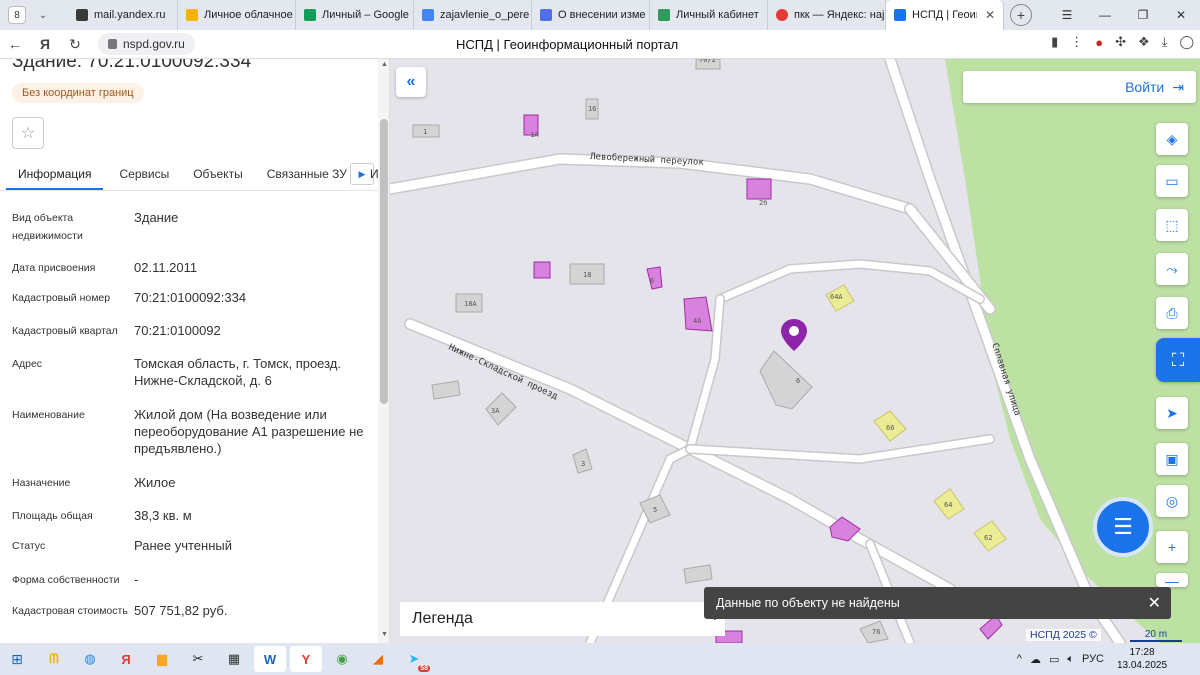  Describe the element at coordinates (384, 634) in the screenshot. I see `scroll-down-icon: ▼` at that location.